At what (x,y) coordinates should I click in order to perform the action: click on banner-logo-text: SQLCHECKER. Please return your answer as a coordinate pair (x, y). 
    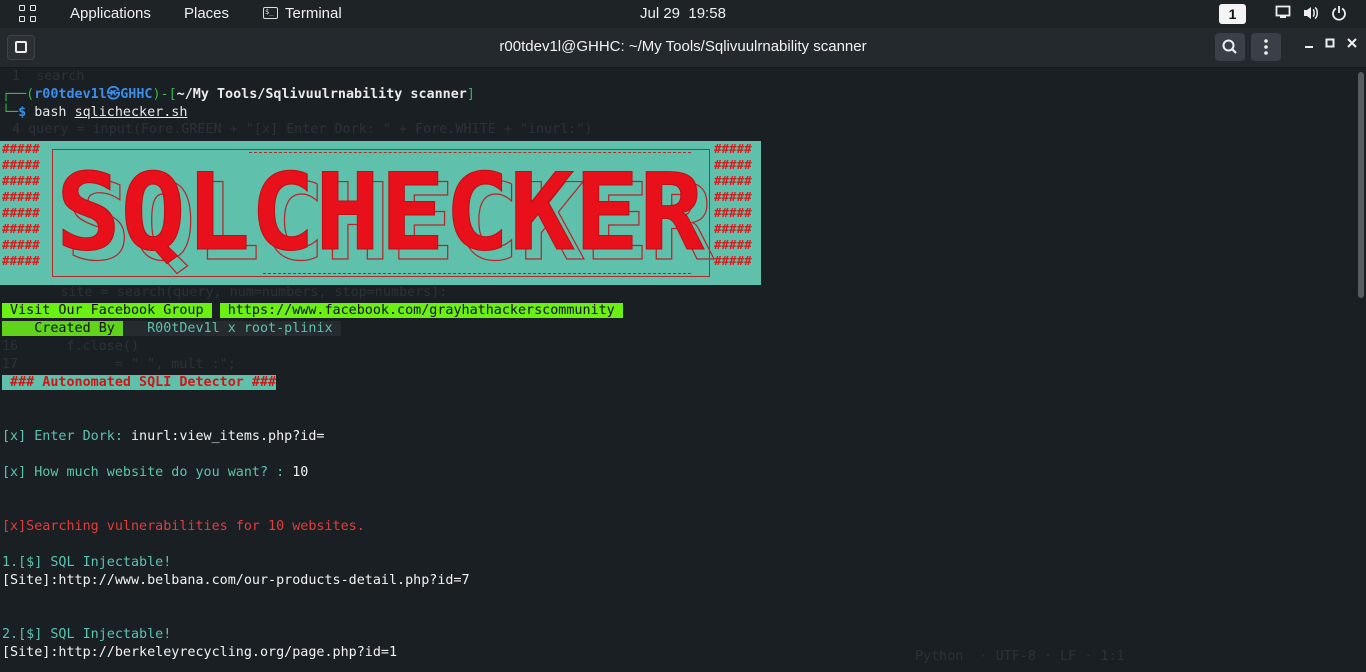
    Looking at the image, I should click on (380, 212).